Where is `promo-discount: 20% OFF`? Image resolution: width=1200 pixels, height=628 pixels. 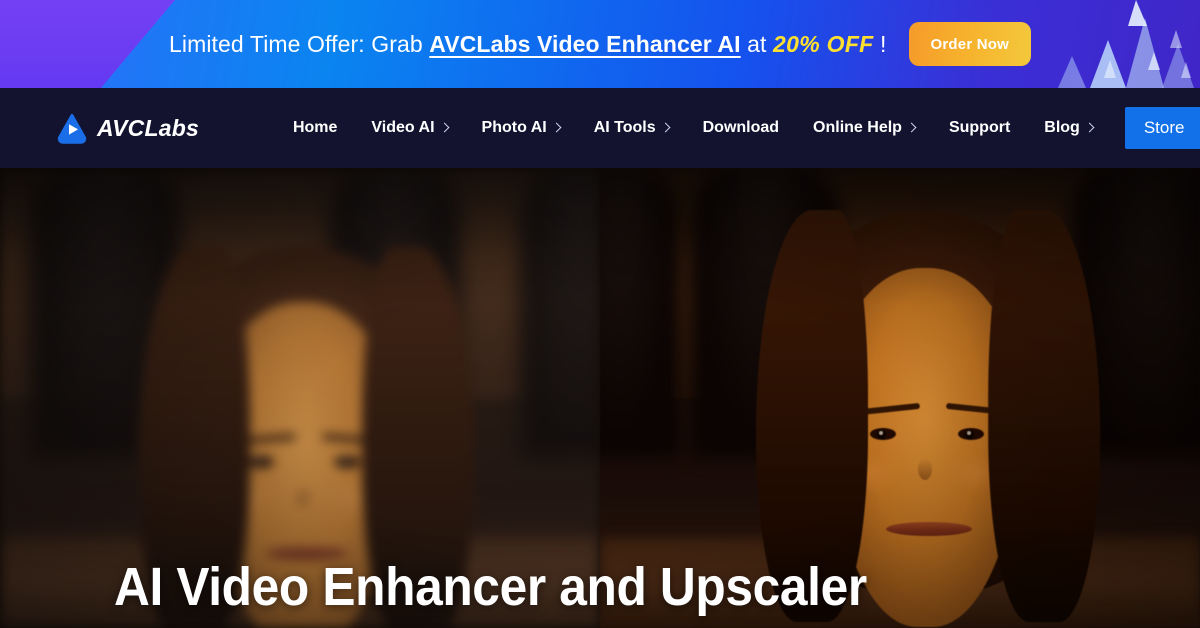
promo-discount: 20% OFF is located at coordinates (823, 43).